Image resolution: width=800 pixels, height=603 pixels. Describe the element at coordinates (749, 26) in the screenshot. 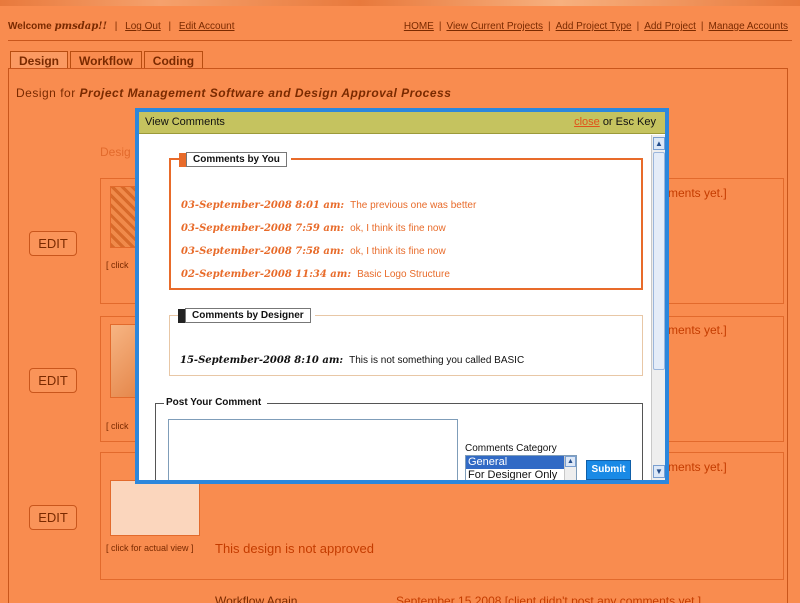

I see `nav-manage-accounts-link: Manage Accounts` at that location.